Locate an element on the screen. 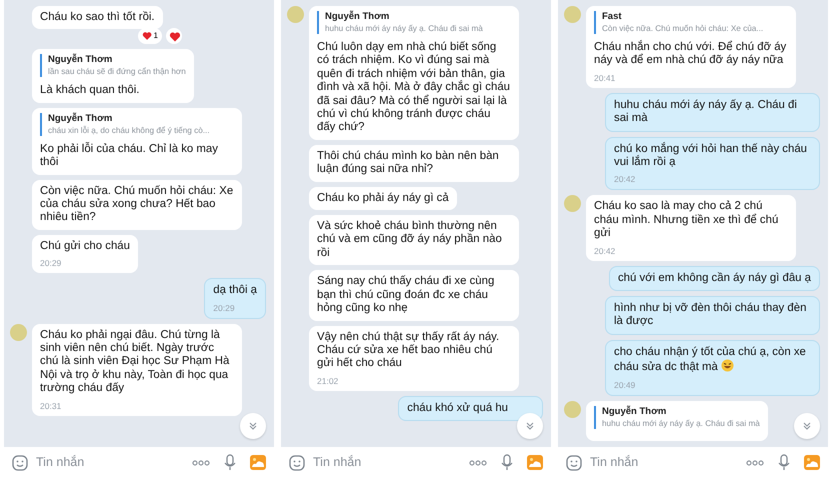 The height and width of the screenshot is (492, 837). message-text: huhu cháu mới áy náy ấy ạ. Cháu đi sai mà is located at coordinates (706, 112).